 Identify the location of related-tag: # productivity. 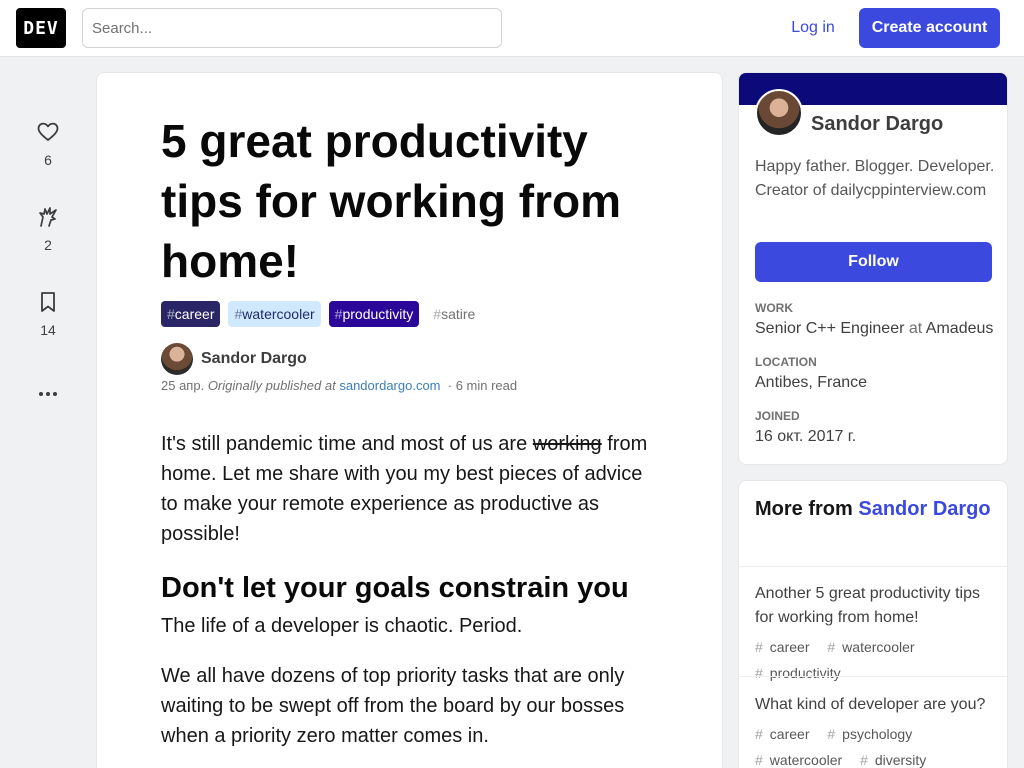
(801, 673).